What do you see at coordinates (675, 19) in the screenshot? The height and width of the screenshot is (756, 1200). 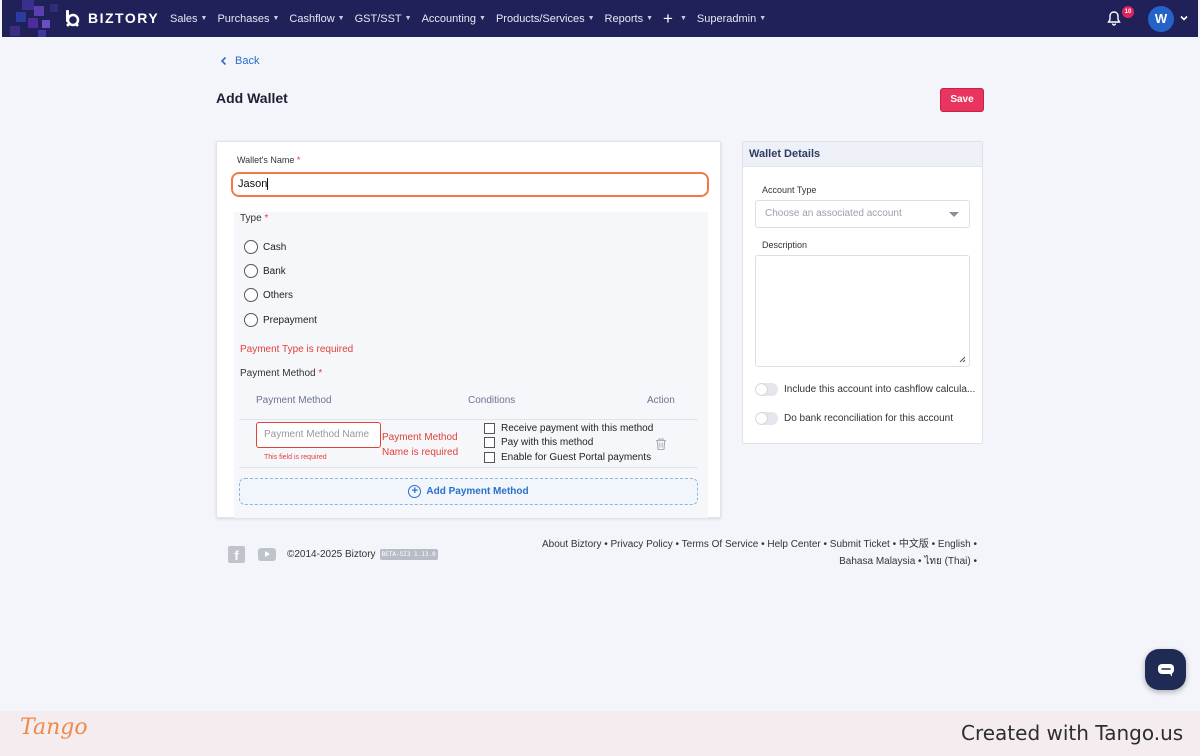 I see `menu-quick-add: + ▼` at bounding box center [675, 19].